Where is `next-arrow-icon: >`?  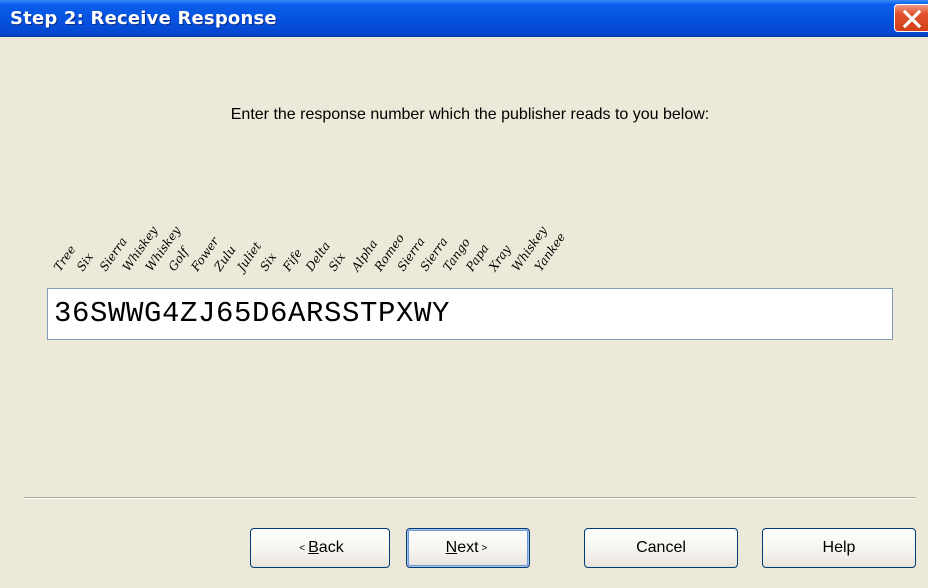 next-arrow-icon: > is located at coordinates (484, 548).